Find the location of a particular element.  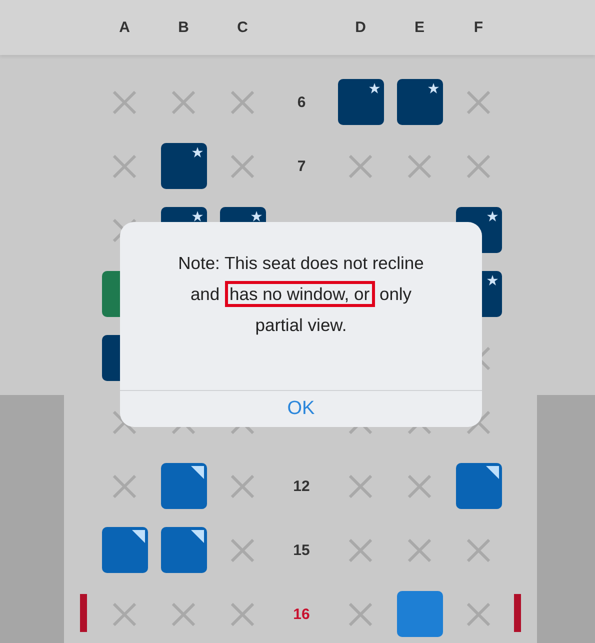

dialog-message: Note: This seat does not recline and has no window, or only partial view. is located at coordinates (301, 294).